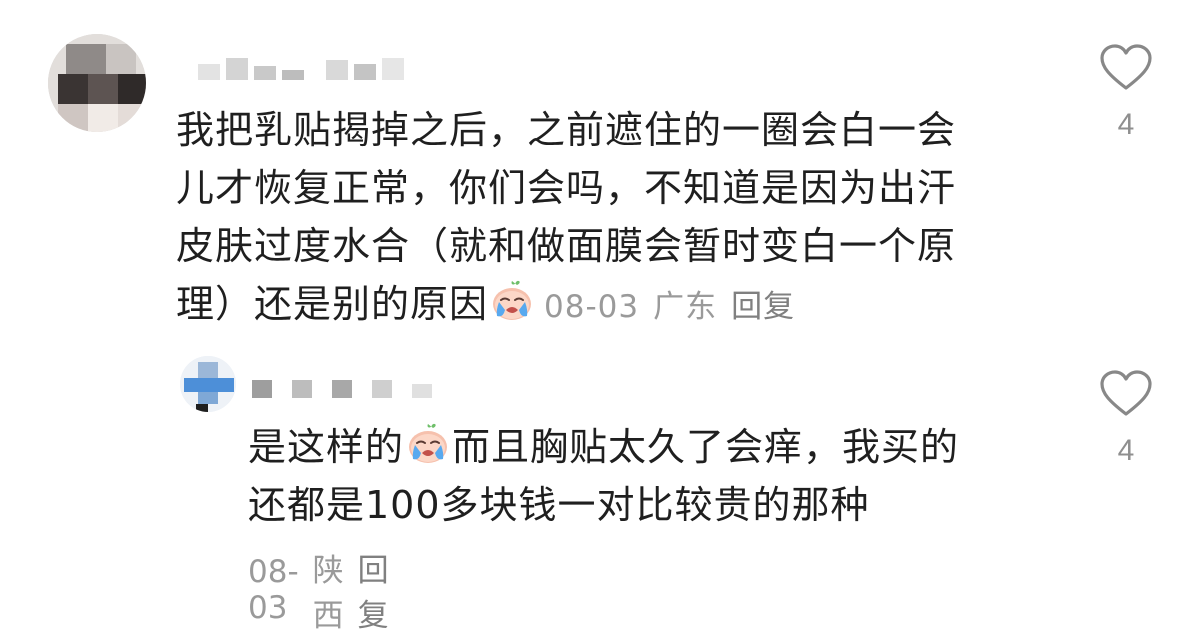 This screenshot has width=1200, height=635. I want to click on reply-location: 陕西, so click(328, 593).